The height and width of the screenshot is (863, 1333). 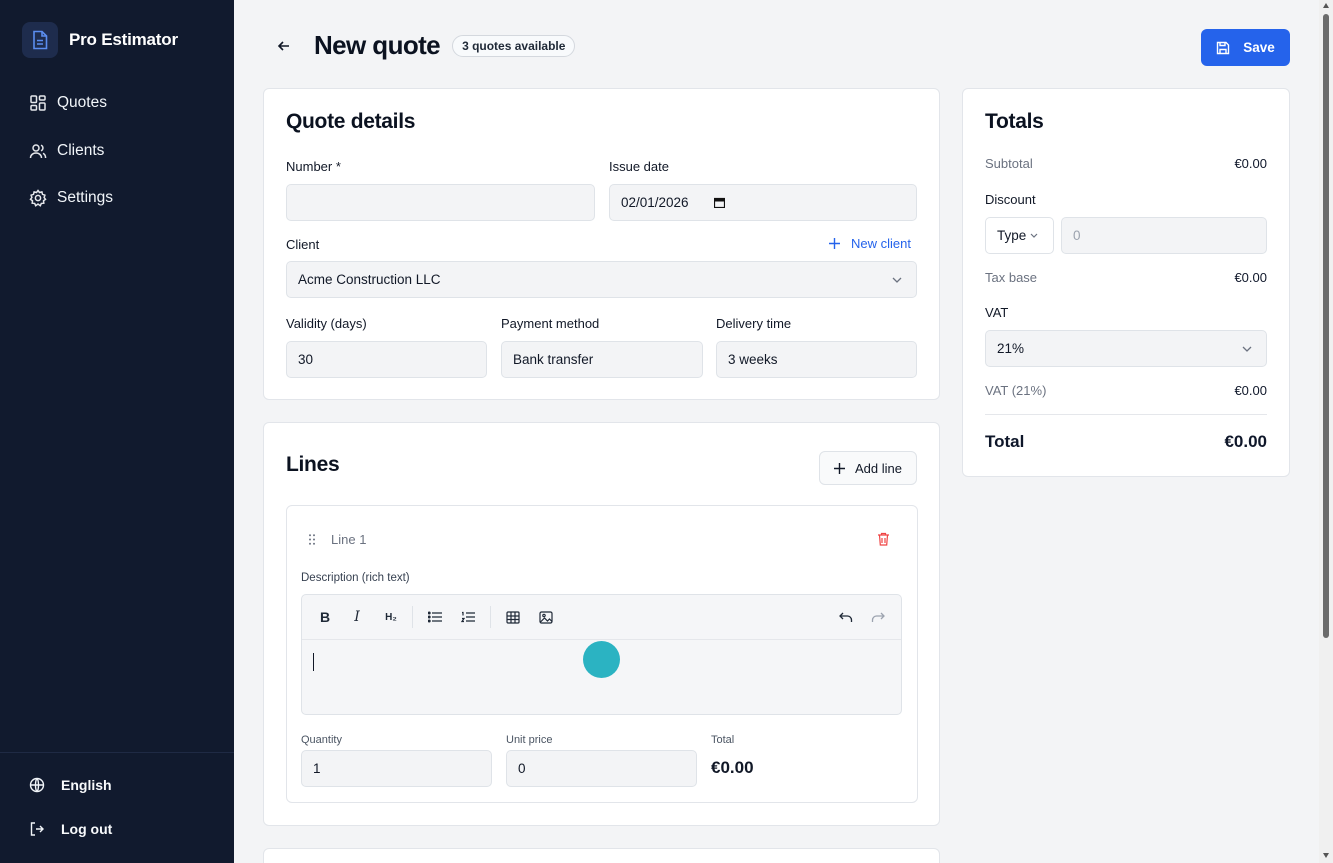 I want to click on discount-value-input: 0, so click(x=1164, y=235).